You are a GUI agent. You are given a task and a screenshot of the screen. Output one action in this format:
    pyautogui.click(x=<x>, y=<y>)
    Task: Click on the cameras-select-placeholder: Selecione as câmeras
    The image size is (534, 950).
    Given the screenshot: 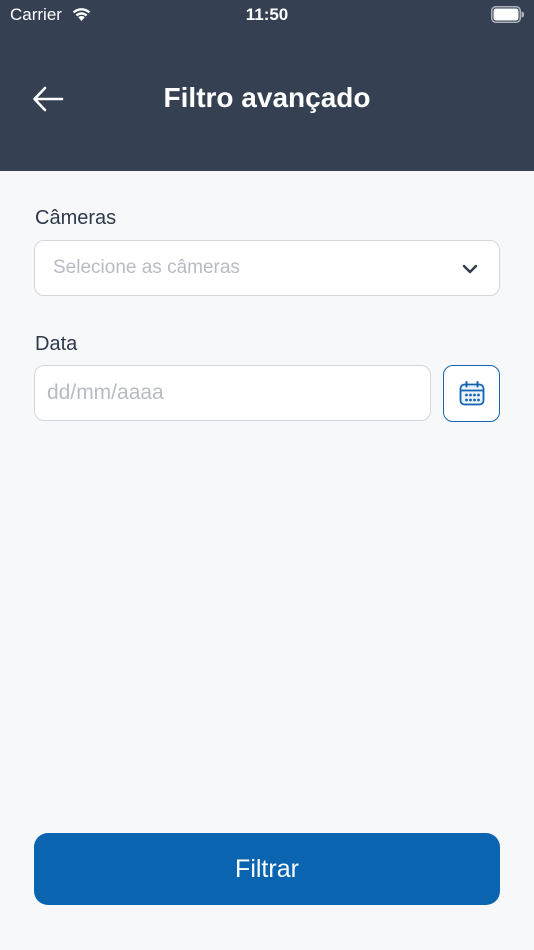 What is the action you would take?
    pyautogui.click(x=146, y=267)
    